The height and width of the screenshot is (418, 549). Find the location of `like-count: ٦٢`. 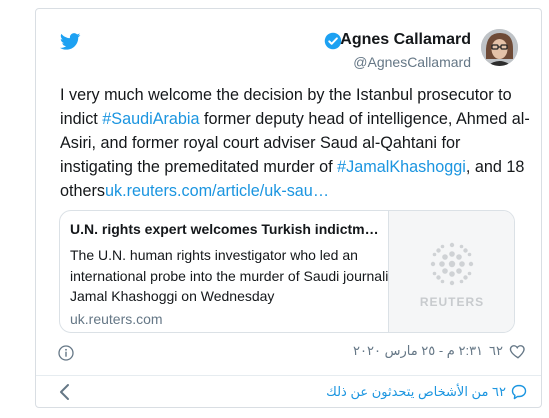

like-count: ٦٢ is located at coordinates (496, 351).